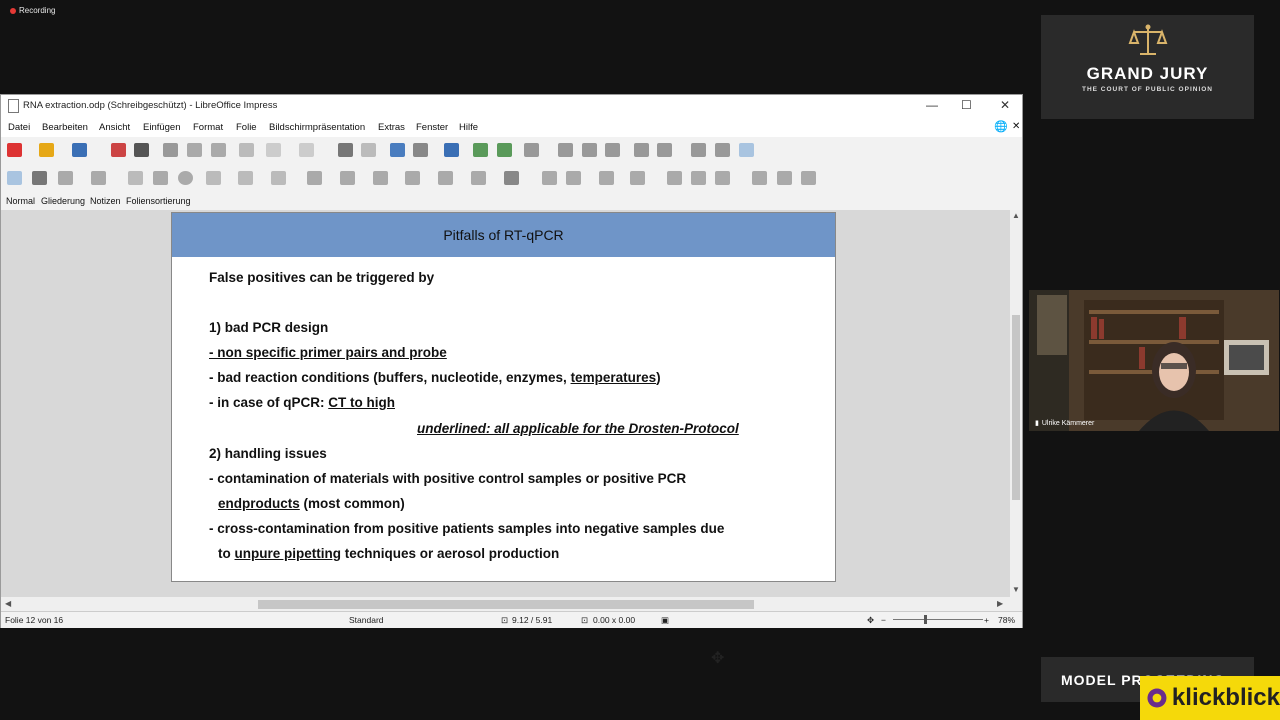 The width and height of the screenshot is (1280, 720). I want to click on menu-ansicht: Ansicht, so click(114, 127).